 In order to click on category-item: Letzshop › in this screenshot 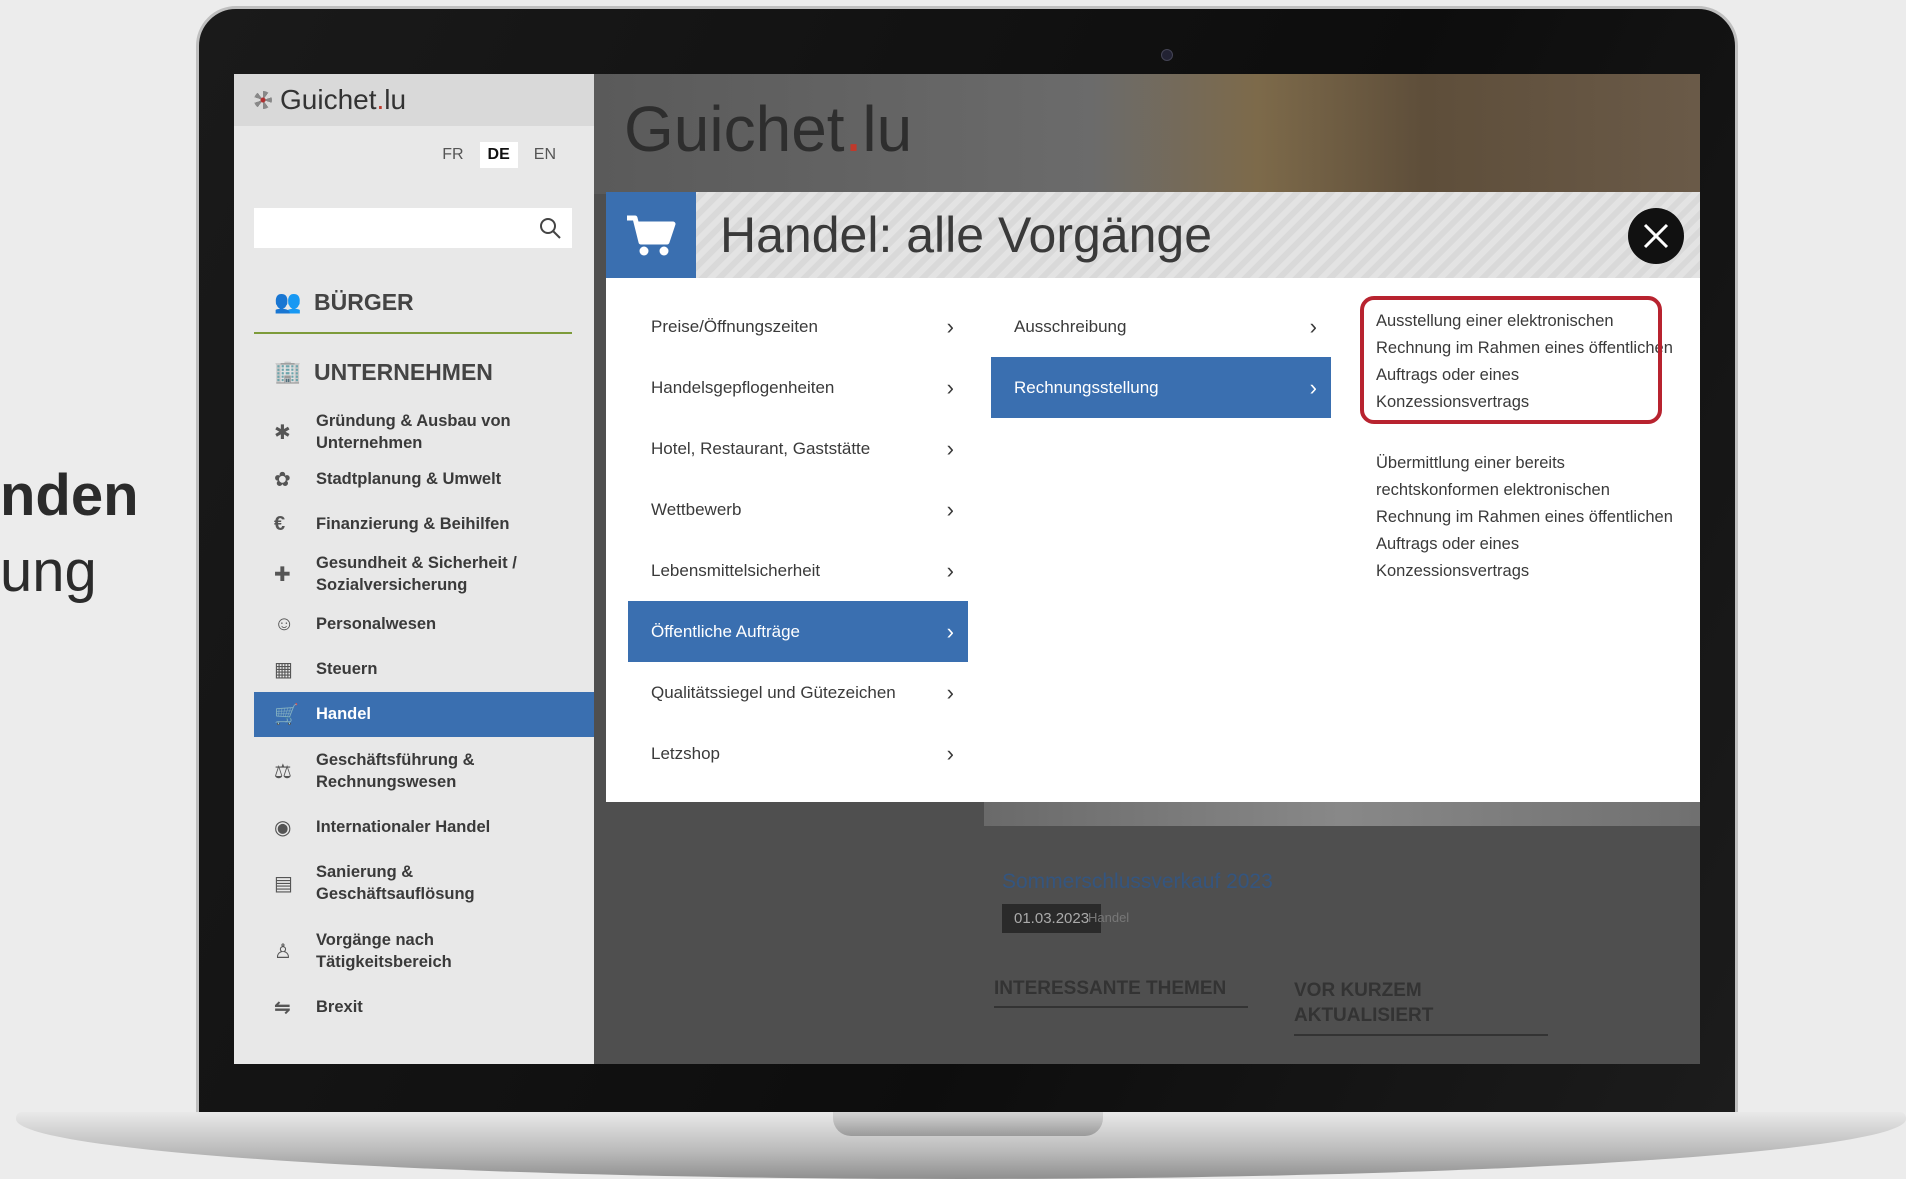, I will do `click(798, 753)`.